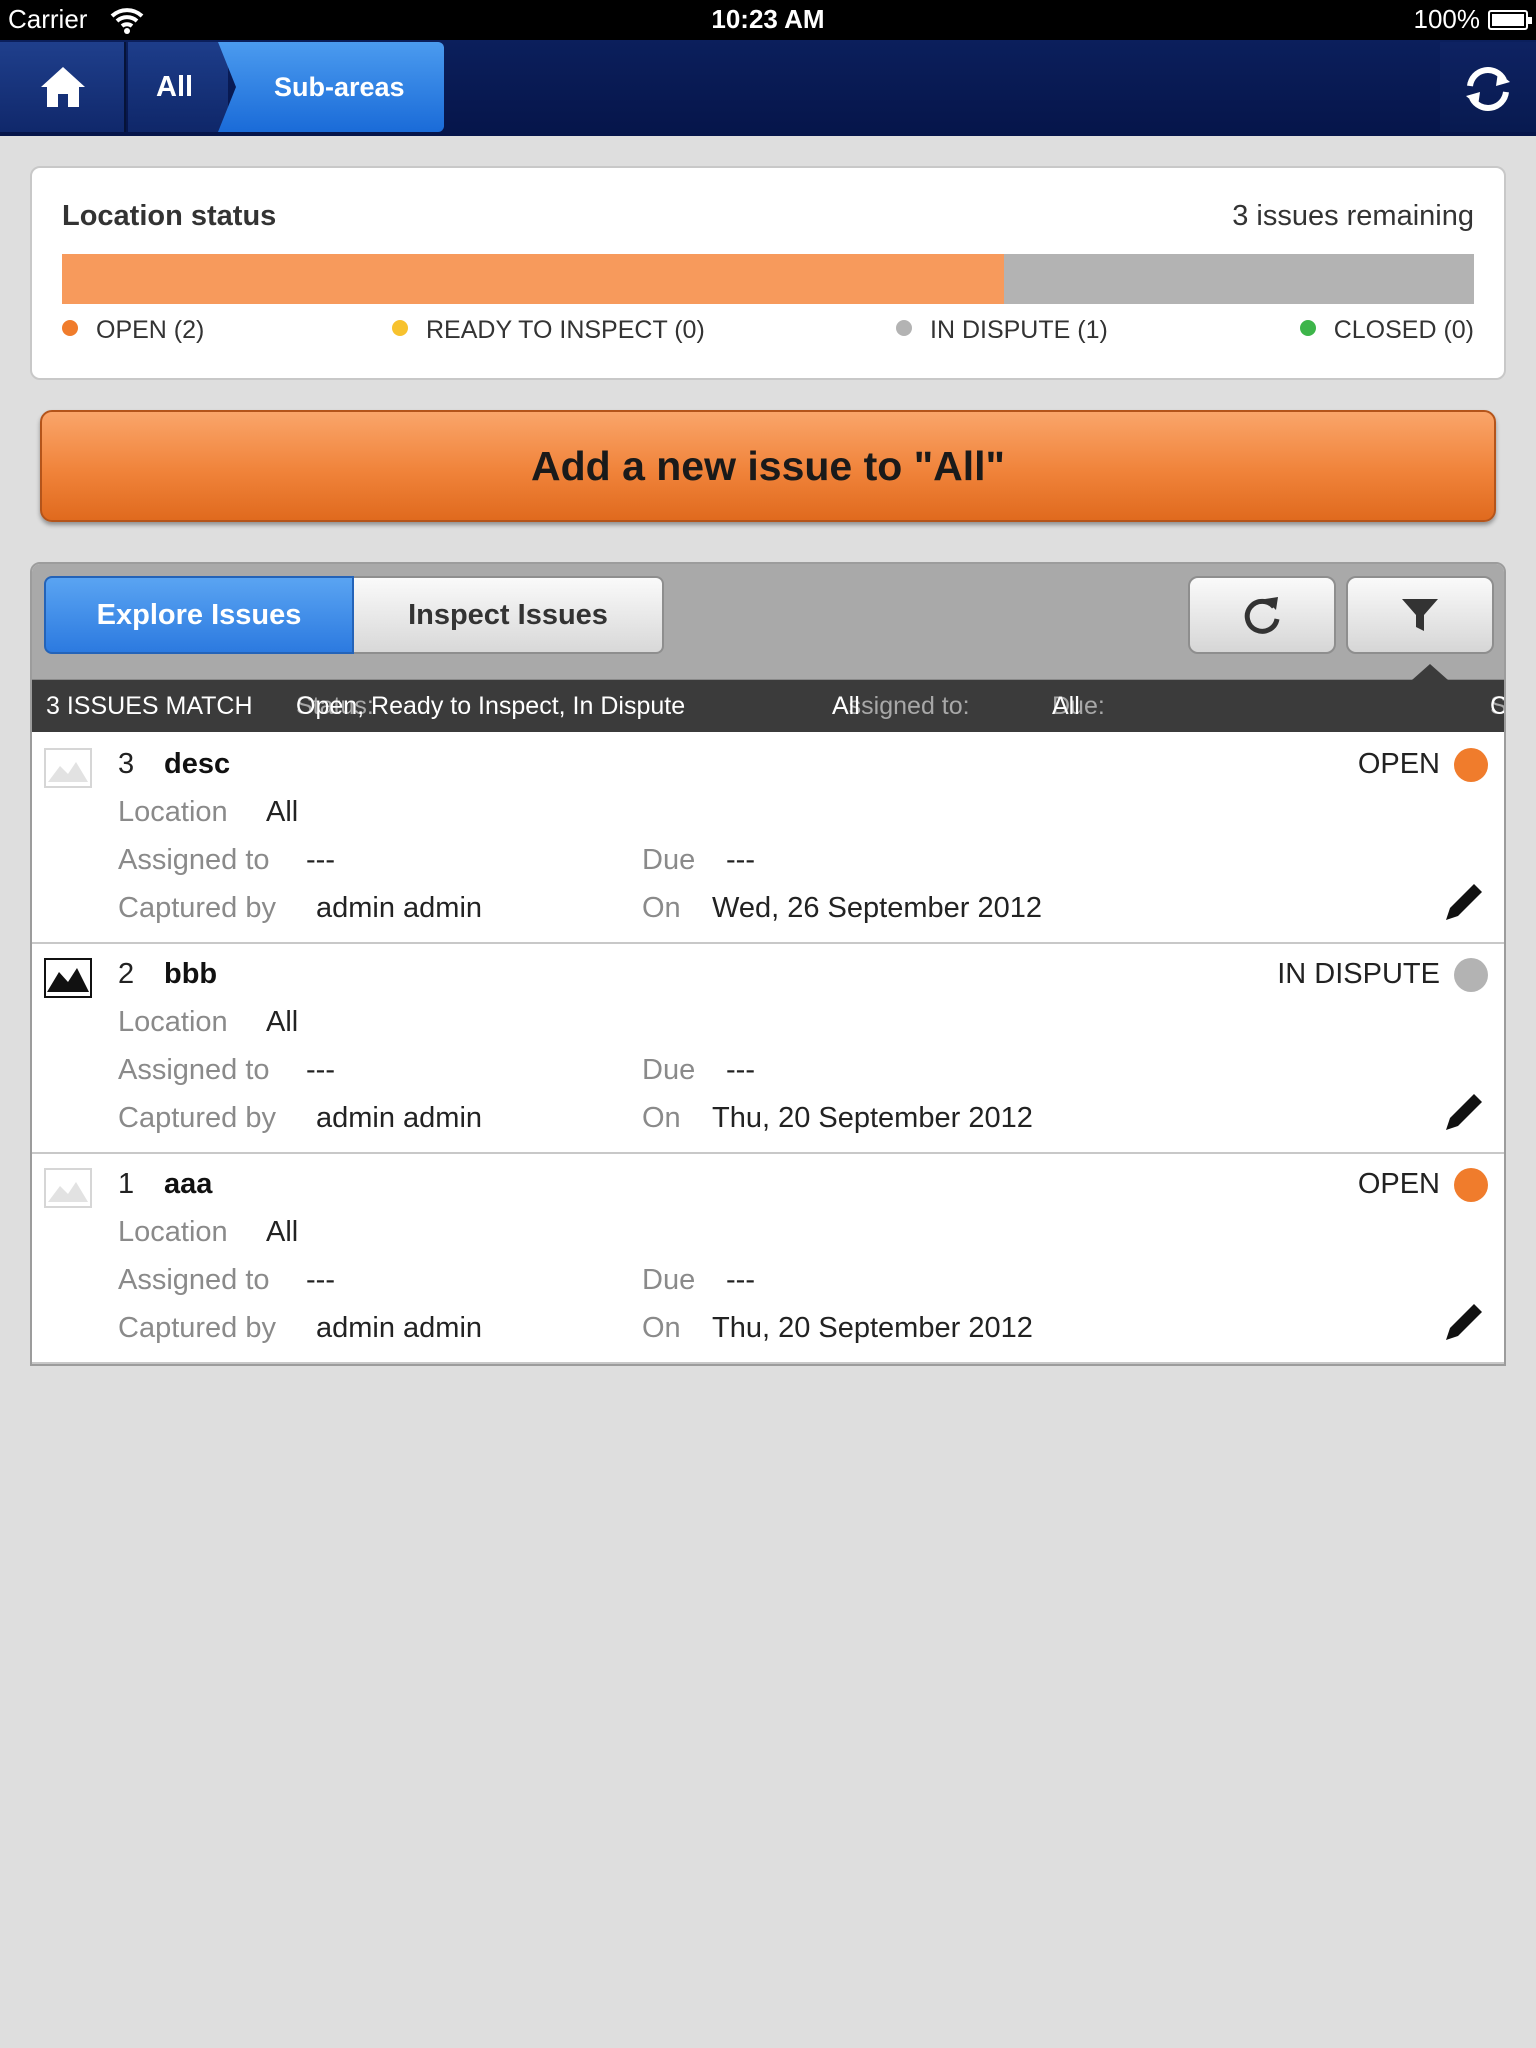 This screenshot has height=2048, width=1536. I want to click on home-icon, so click(63, 87).